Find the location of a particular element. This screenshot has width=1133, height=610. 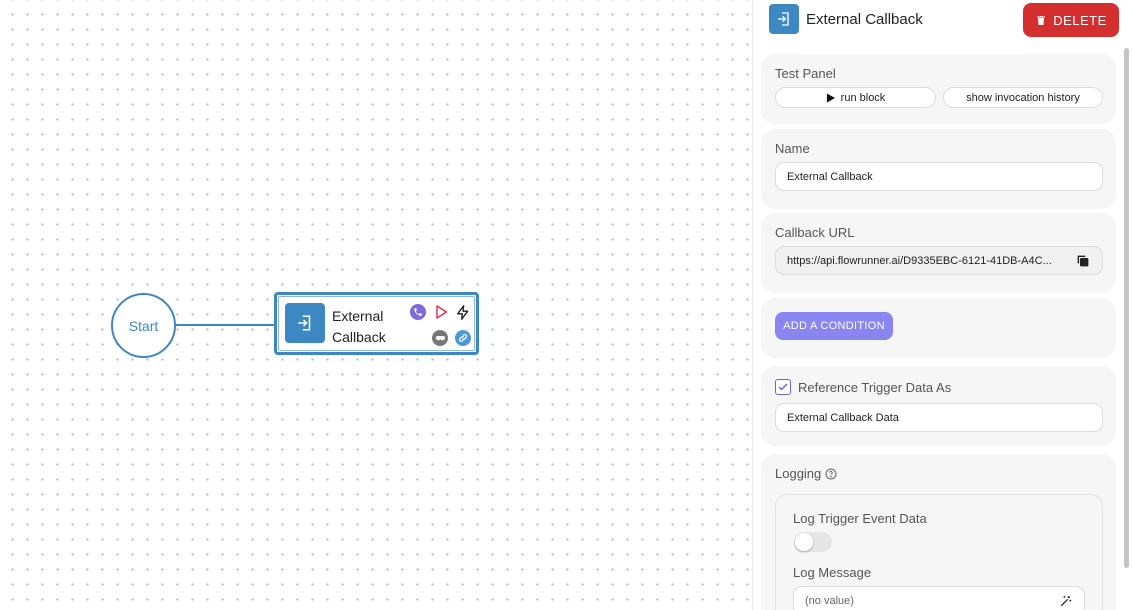

external-callback-node: External Callback is located at coordinates (376, 323).